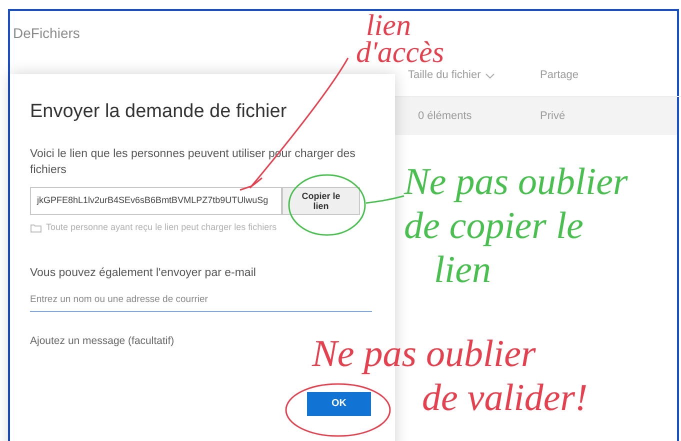 Image resolution: width=681 pixels, height=441 pixels. What do you see at coordinates (505, 398) in the screenshot?
I see `handwritten-note: de valider!` at bounding box center [505, 398].